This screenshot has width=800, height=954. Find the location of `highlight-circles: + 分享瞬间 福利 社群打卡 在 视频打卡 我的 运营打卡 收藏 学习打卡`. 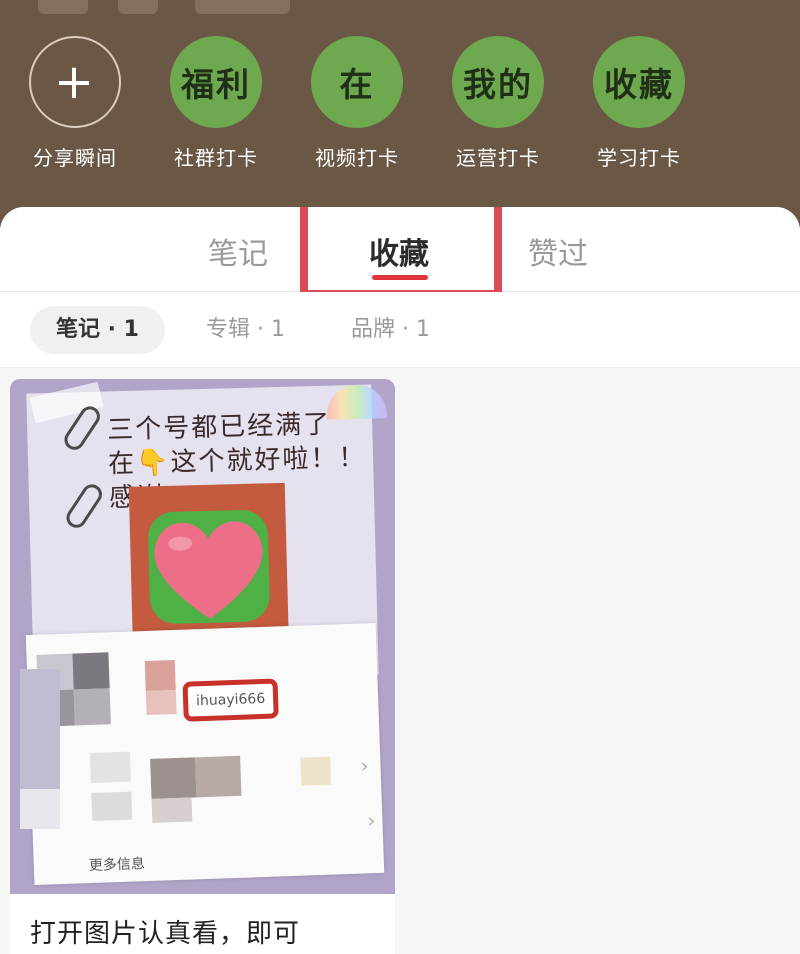

highlight-circles: + 分享瞬间 福利 社群打卡 在 视频打卡 我的 运营打卡 收藏 学习打卡 is located at coordinates (400, 106).